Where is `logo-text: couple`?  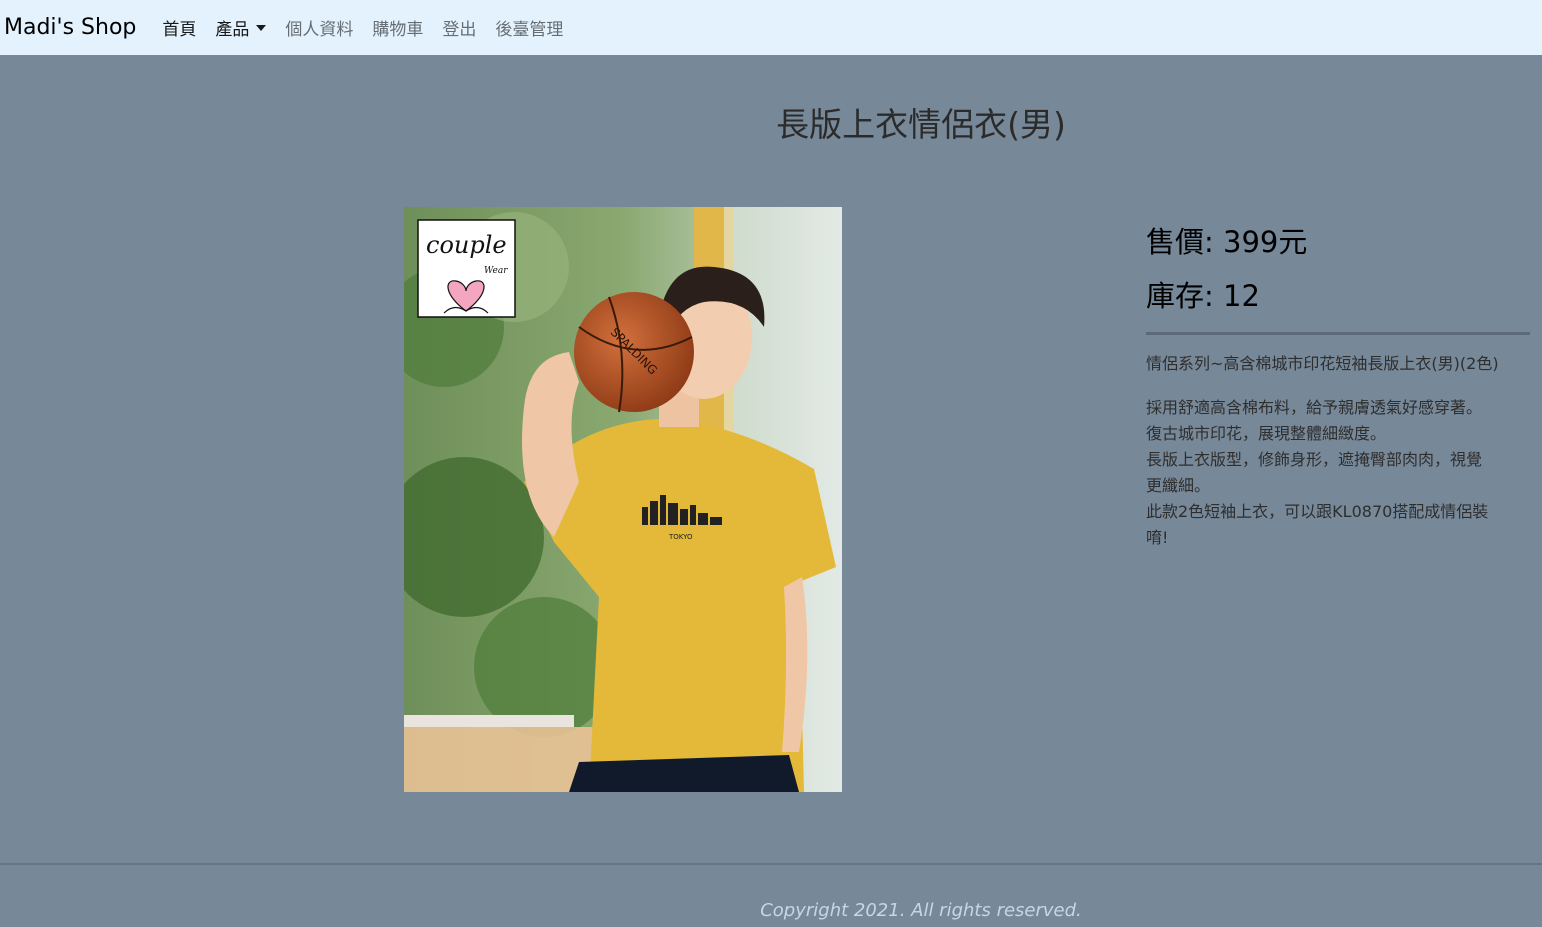
logo-text: couple is located at coordinates (466, 245).